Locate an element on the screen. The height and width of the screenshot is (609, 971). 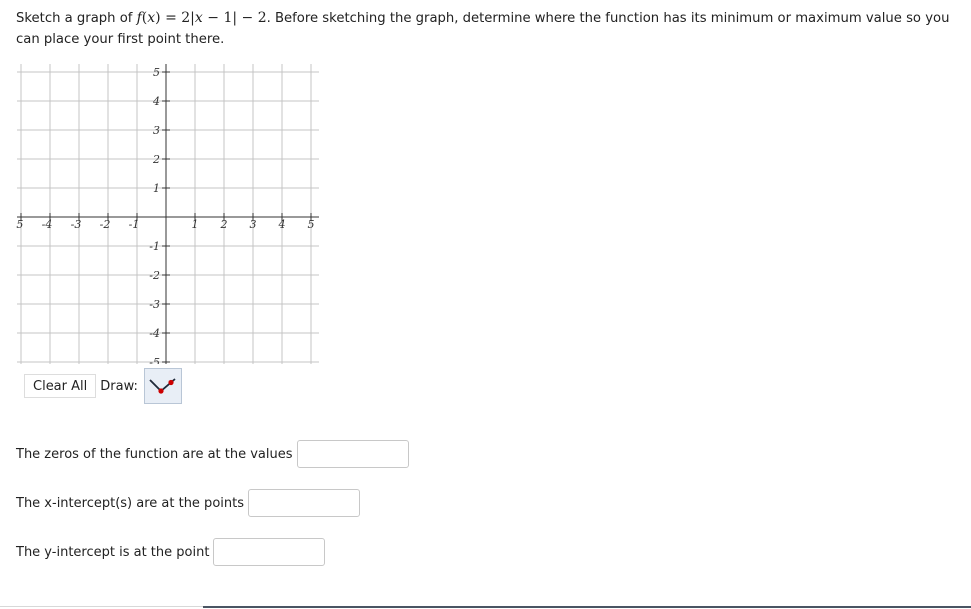
x-tick-label: -5 is located at coordinates (19, 224).